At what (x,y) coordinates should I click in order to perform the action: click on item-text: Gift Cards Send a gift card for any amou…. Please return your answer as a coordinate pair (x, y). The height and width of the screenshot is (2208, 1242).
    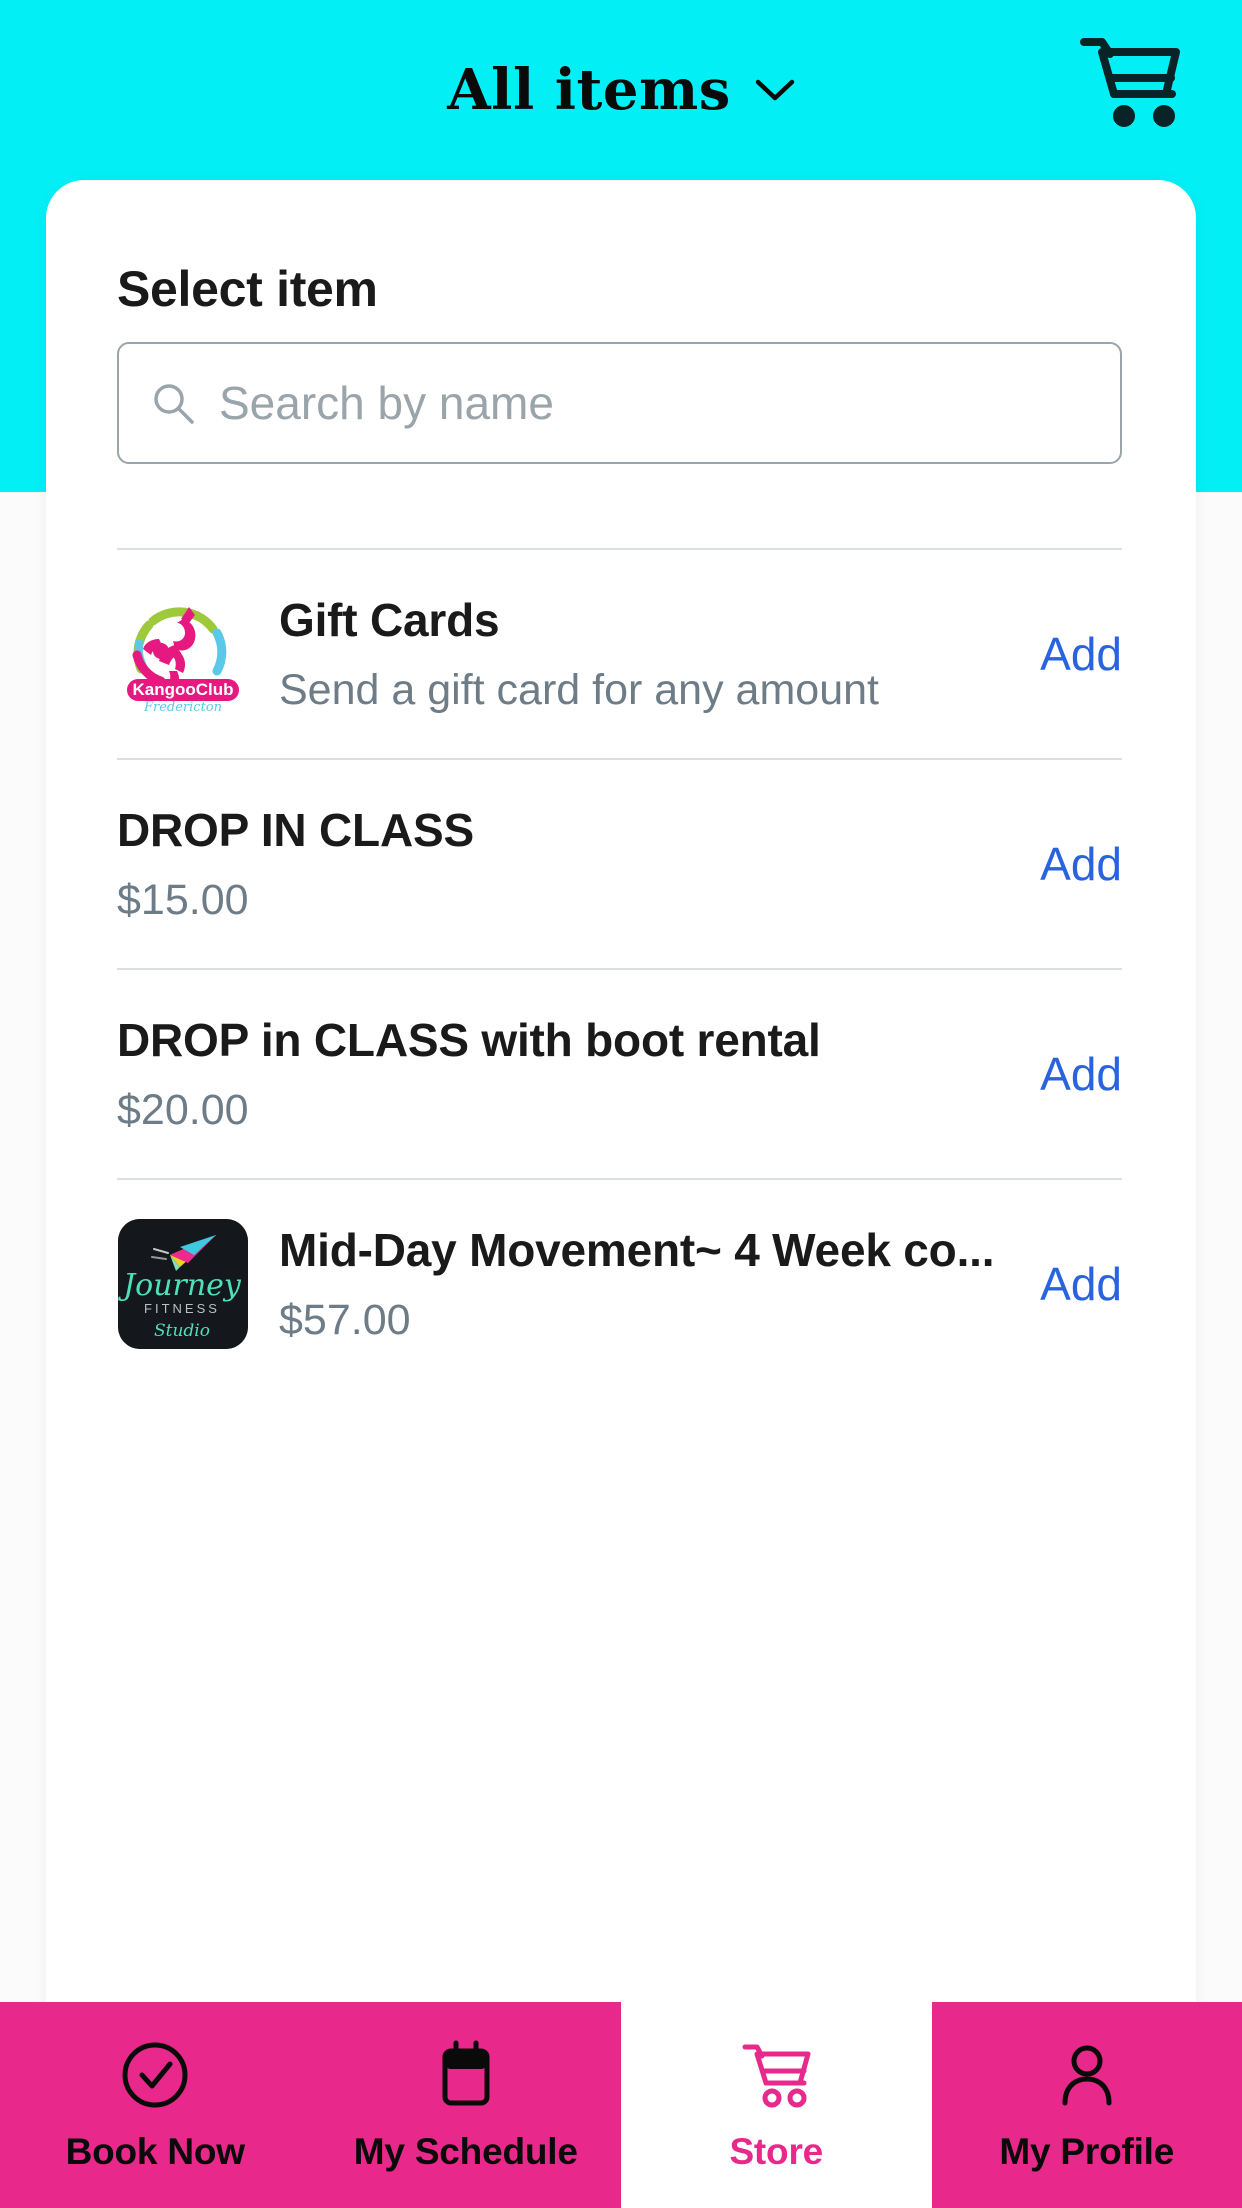
    Looking at the image, I should click on (655, 654).